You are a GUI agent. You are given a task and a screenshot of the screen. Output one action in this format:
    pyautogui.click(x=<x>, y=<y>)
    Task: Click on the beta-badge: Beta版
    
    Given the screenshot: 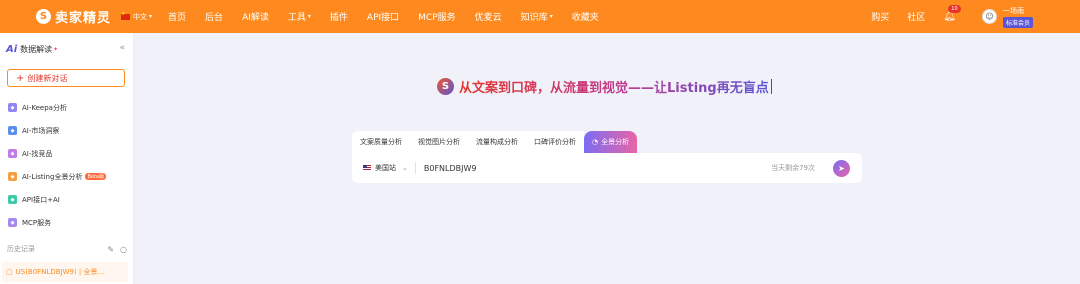 What is the action you would take?
    pyautogui.click(x=95, y=176)
    